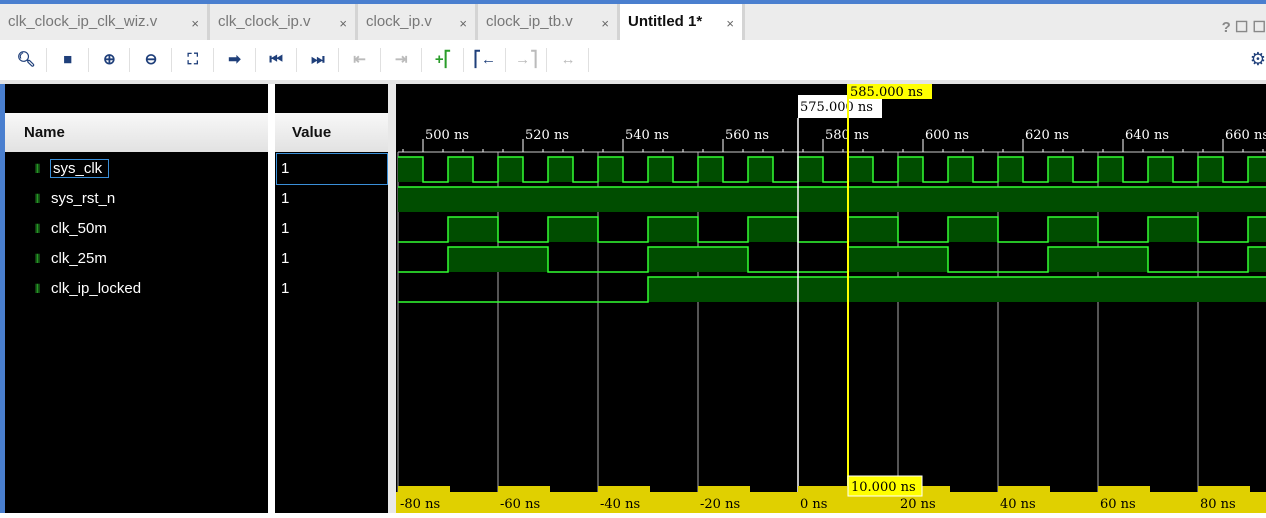  Describe the element at coordinates (360, 60) in the screenshot. I see `previous-transition-icon: ⇤` at that location.